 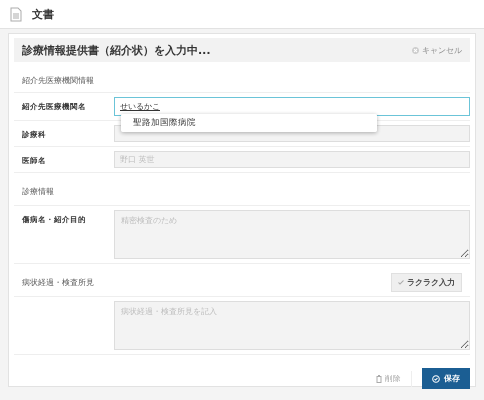 I want to click on check-icon, so click(x=401, y=282).